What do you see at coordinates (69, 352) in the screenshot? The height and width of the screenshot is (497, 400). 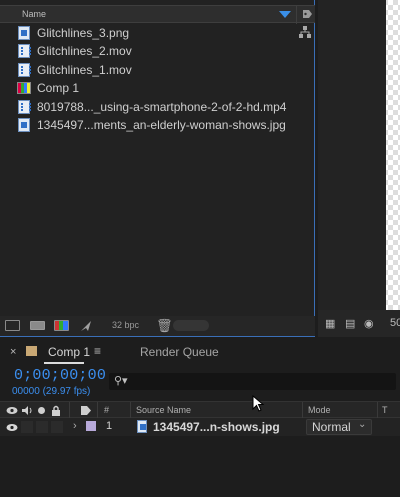 I see `tab-comp-1: Comp 1` at bounding box center [69, 352].